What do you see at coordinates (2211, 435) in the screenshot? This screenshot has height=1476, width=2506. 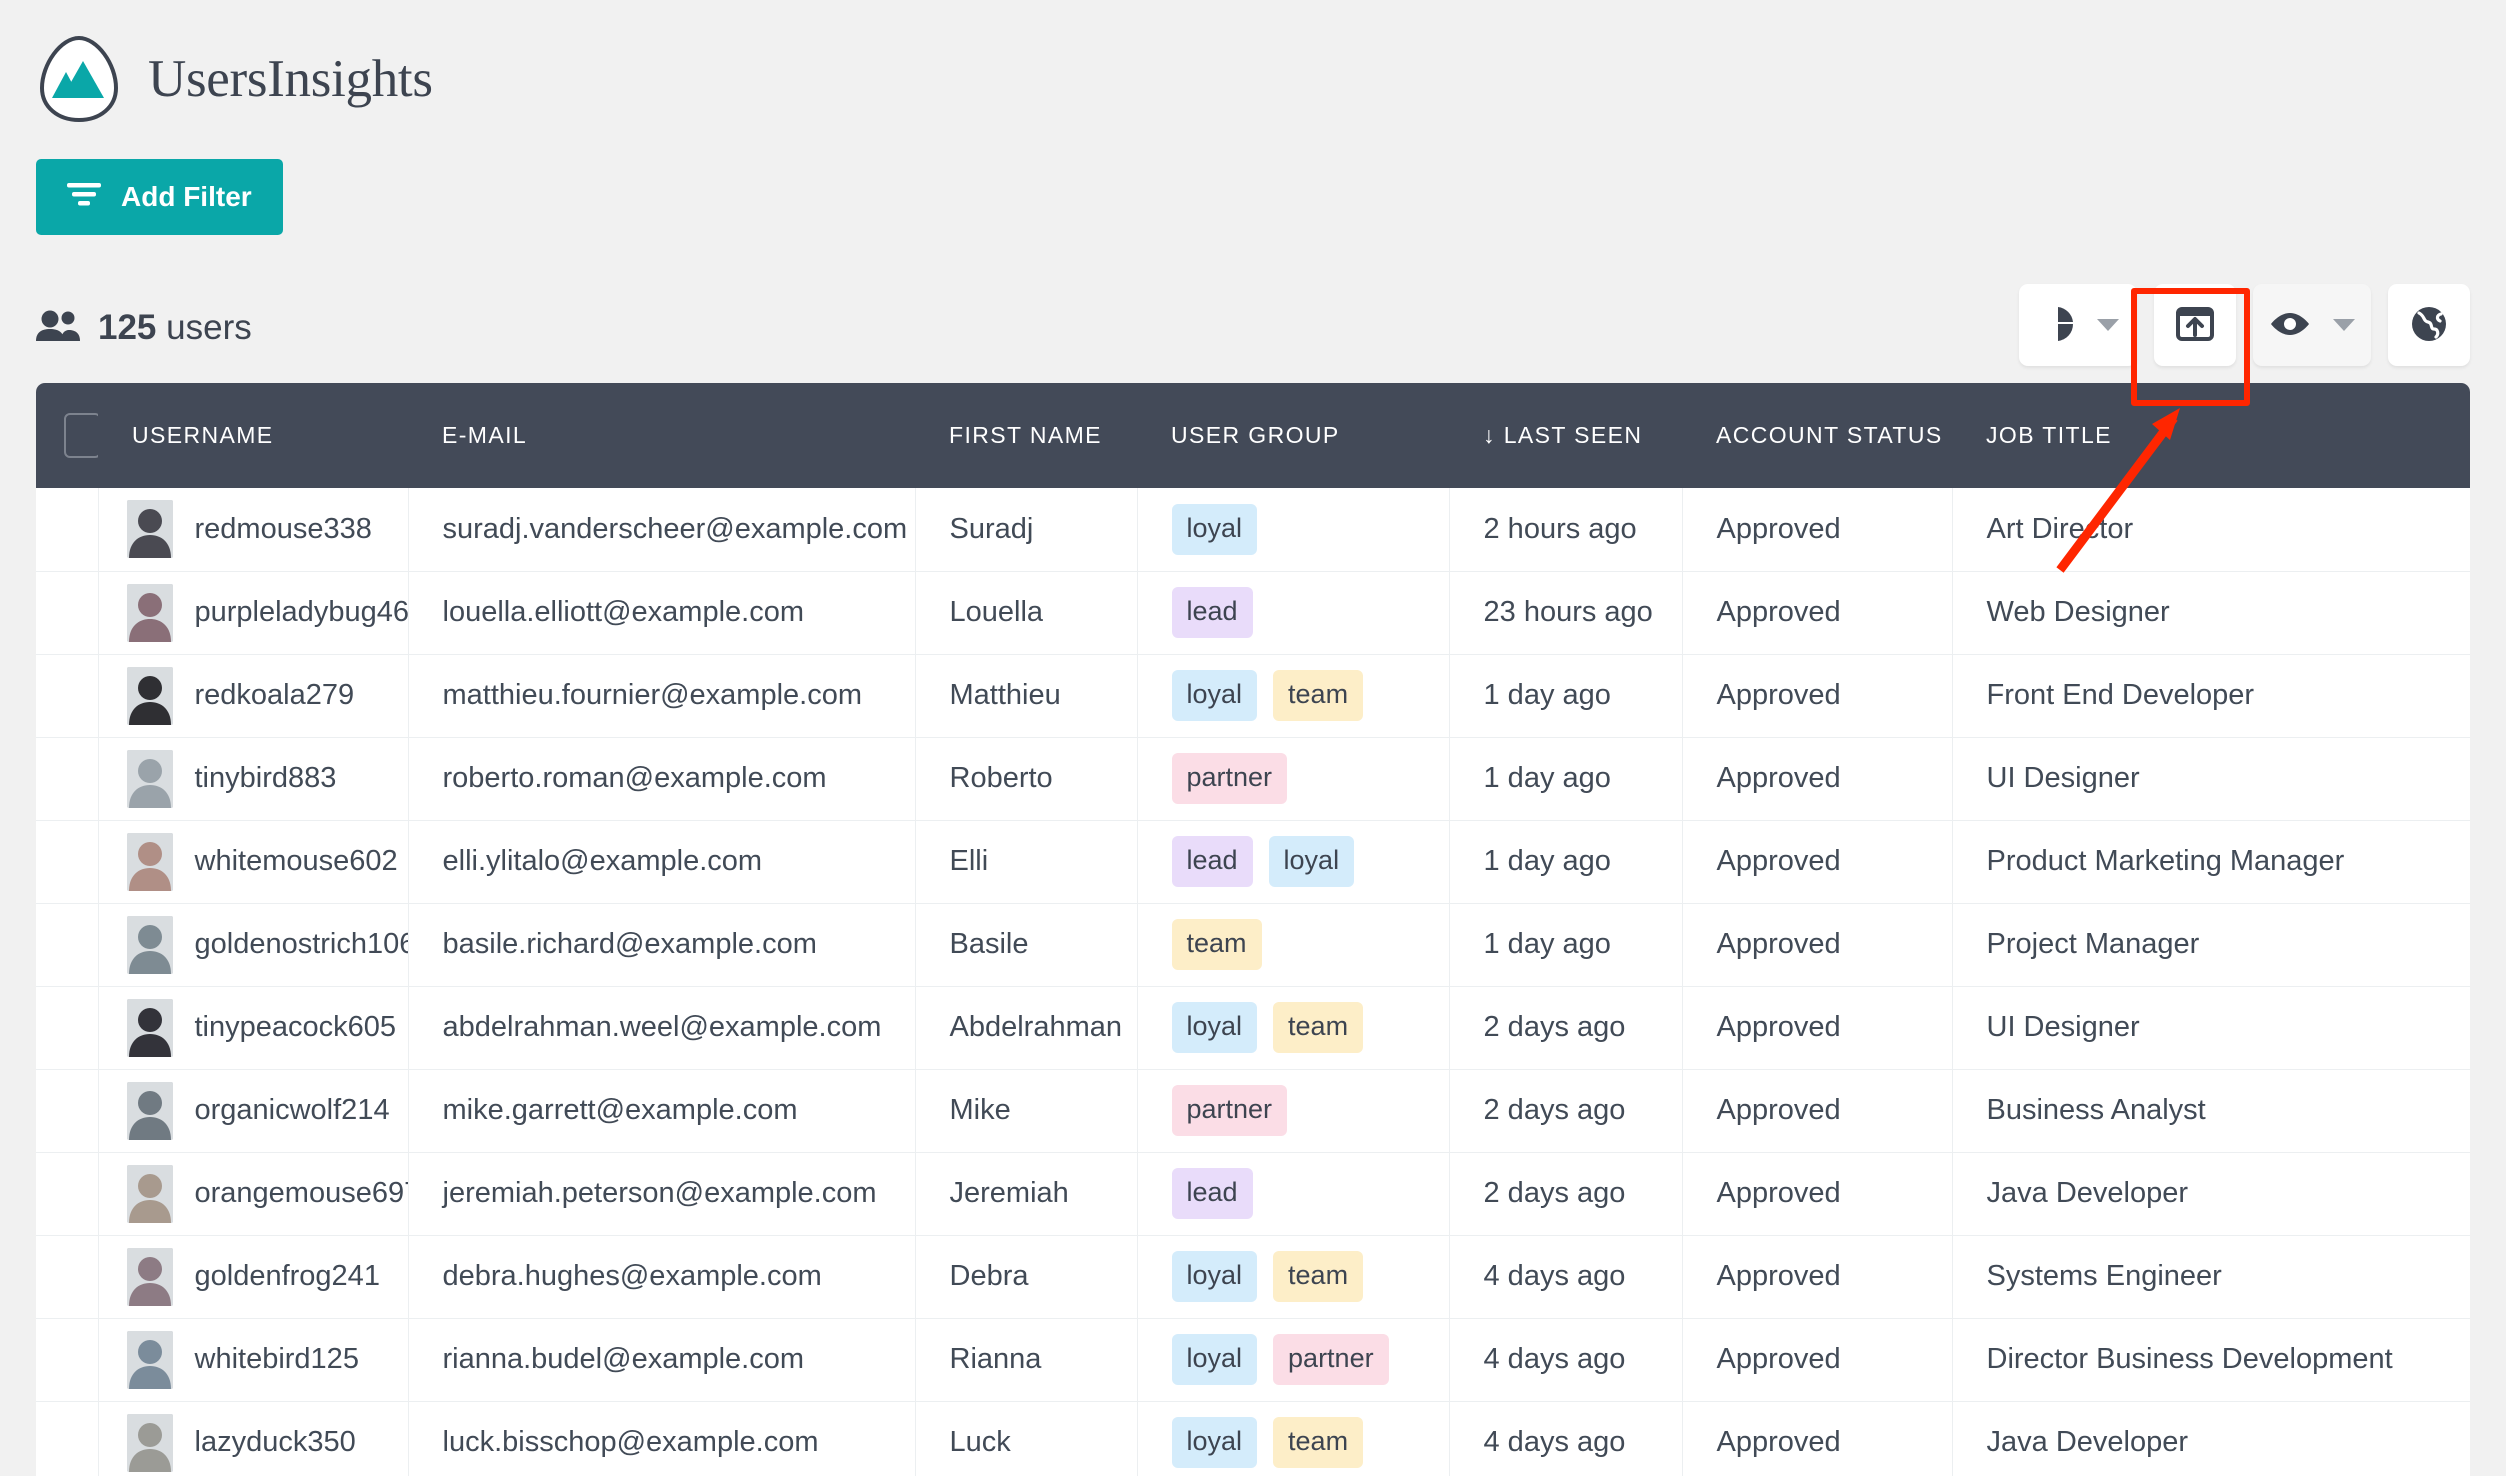 I see `column-header-job-title: JOB TITLE` at bounding box center [2211, 435].